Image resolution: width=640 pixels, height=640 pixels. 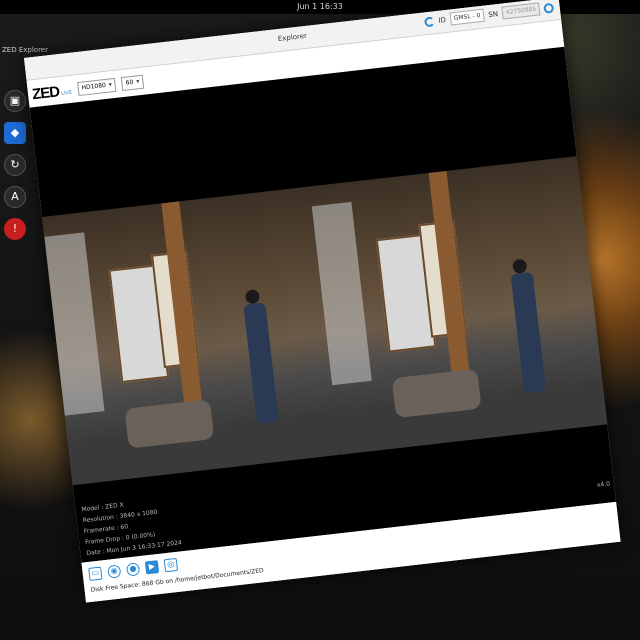 I want to click on resolution-select: HD1080 ▾, so click(x=96, y=87).